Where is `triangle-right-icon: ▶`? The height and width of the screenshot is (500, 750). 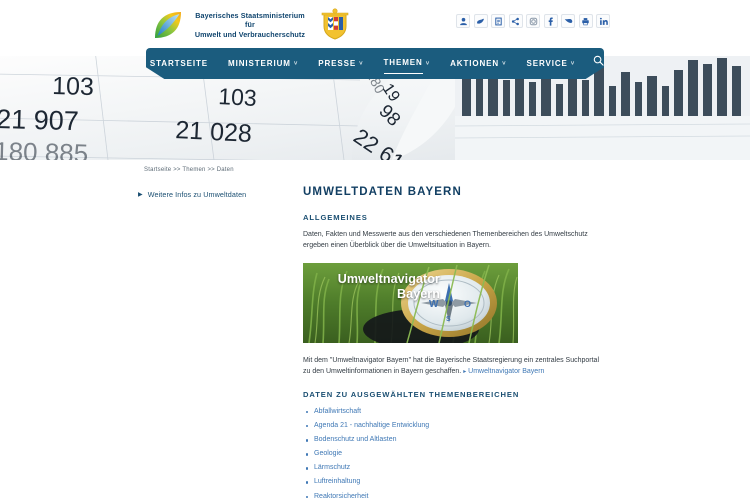
triangle-right-icon: ▶ is located at coordinates (140, 195).